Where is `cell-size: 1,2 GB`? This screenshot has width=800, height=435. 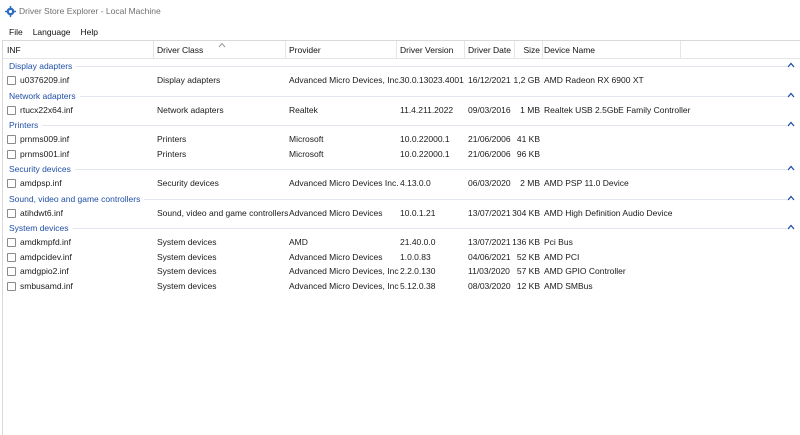
cell-size: 1,2 GB is located at coordinates (526, 80).